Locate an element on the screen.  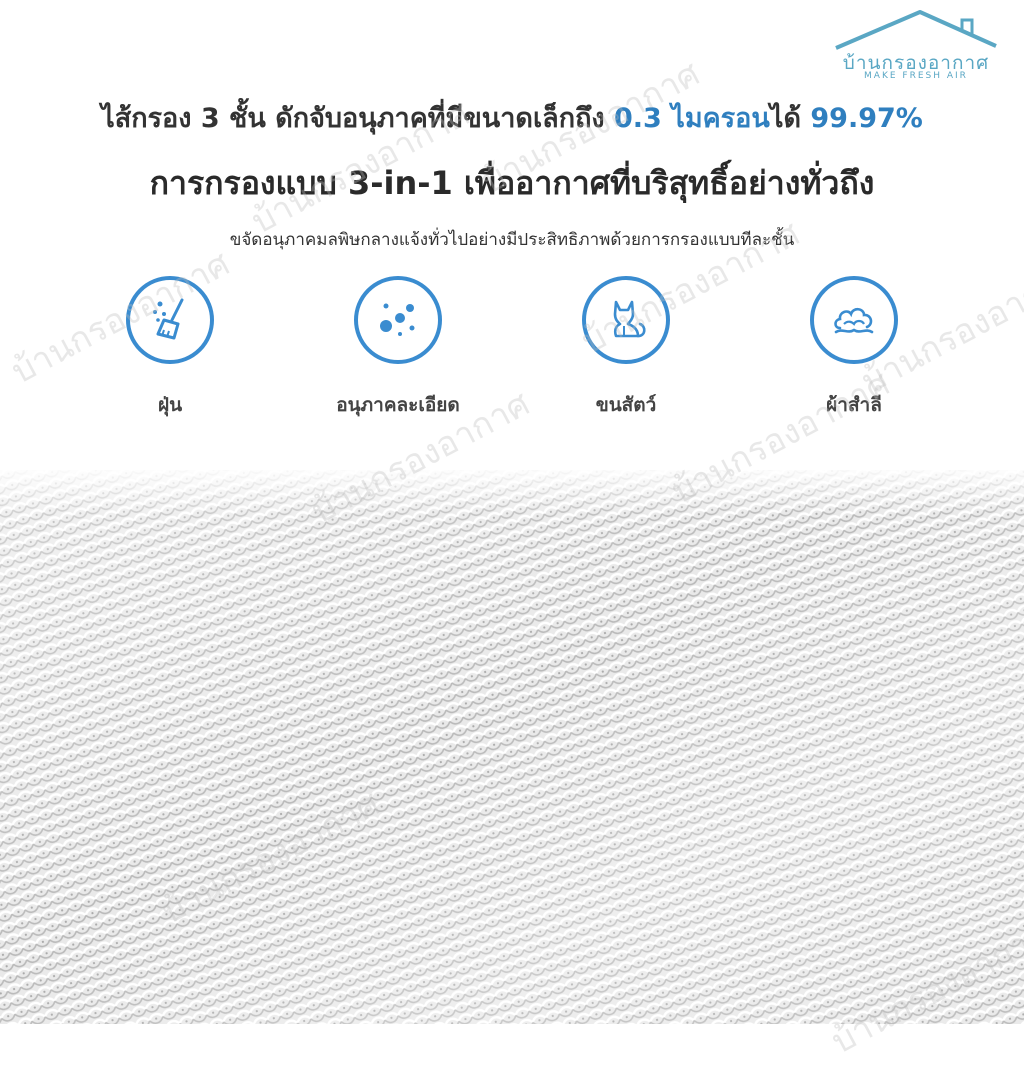
feature-fine-particles: อนุภาคละเอียด is located at coordinates (398, 348).